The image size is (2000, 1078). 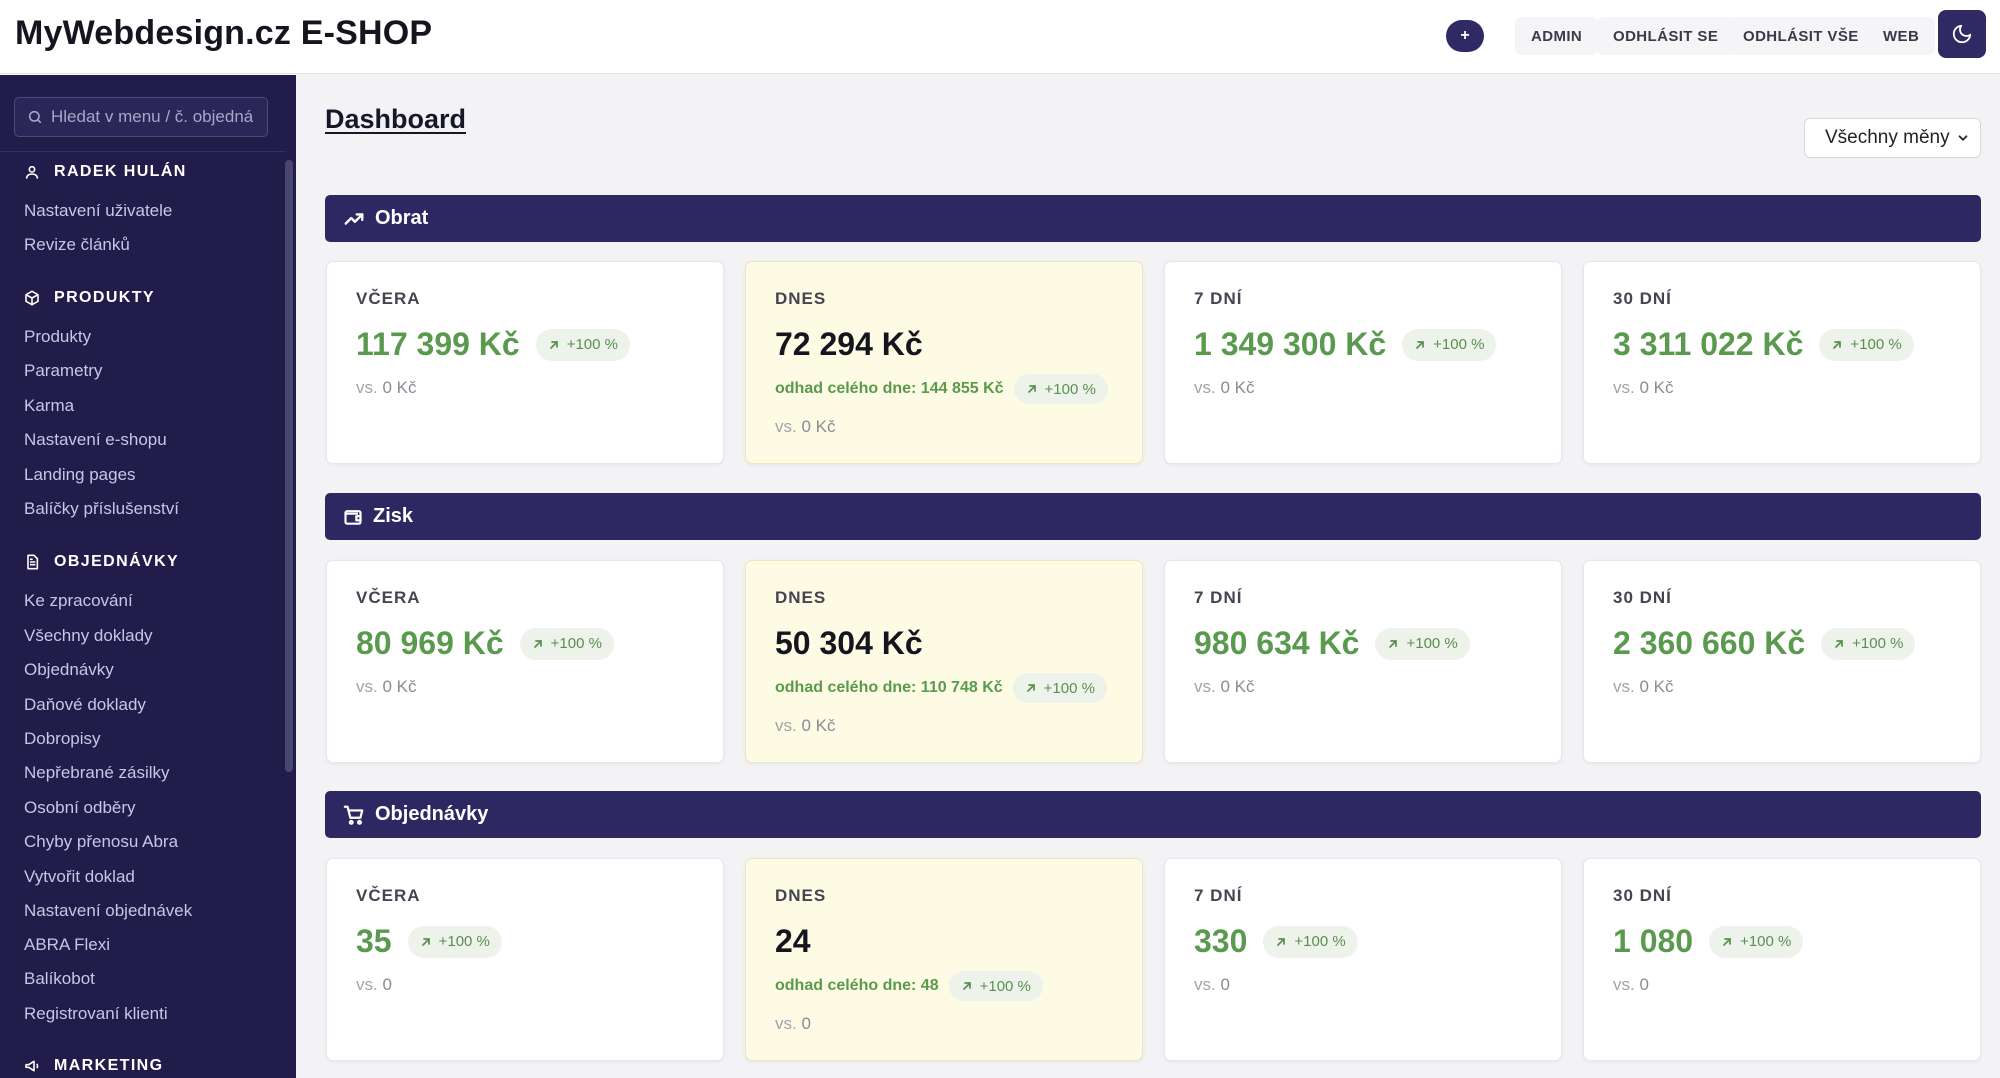 I want to click on cart-icon, so click(x=353, y=815).